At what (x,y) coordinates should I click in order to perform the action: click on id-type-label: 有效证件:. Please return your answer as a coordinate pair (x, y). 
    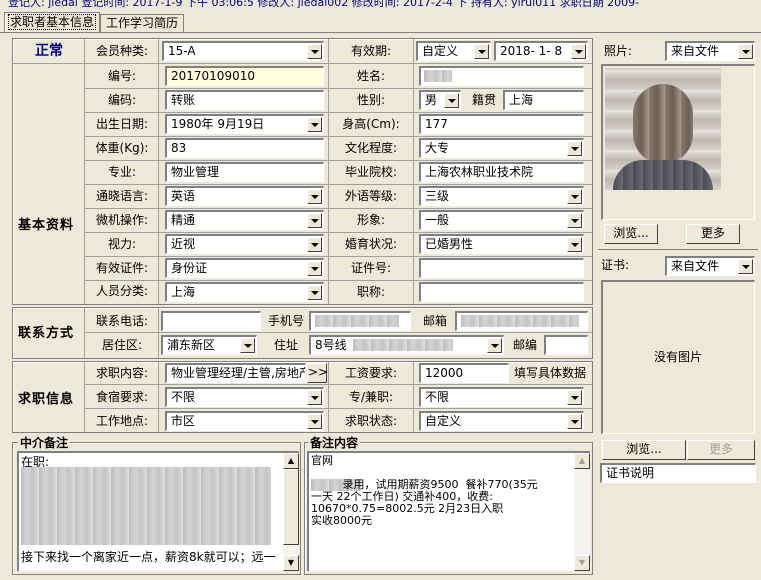
    Looking at the image, I should click on (122, 268).